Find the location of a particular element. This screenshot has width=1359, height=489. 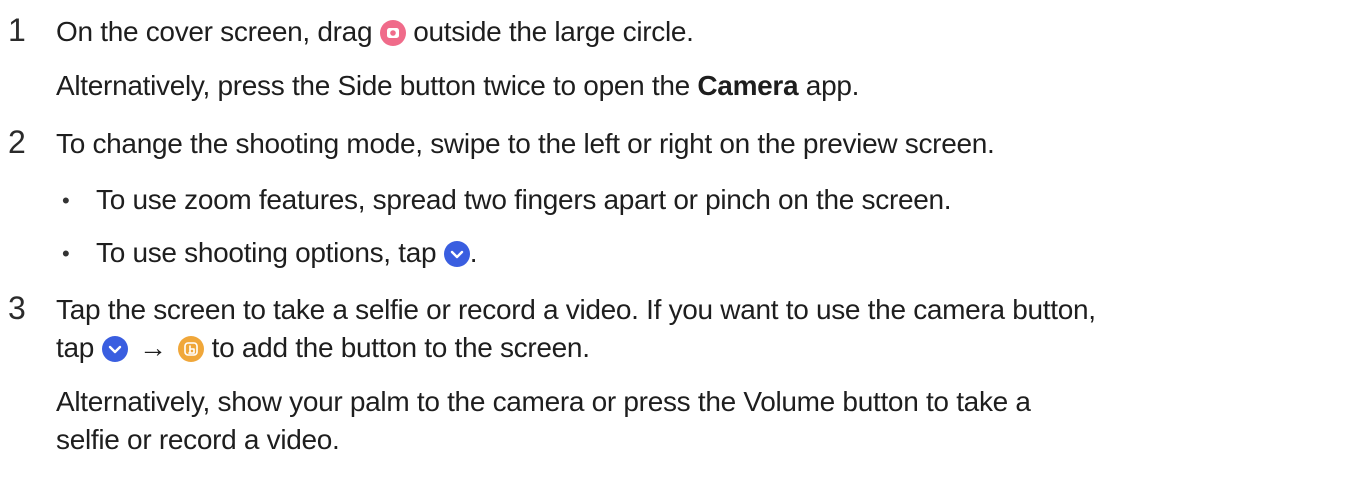

step-1-alt-text-b: app. is located at coordinates (832, 85).